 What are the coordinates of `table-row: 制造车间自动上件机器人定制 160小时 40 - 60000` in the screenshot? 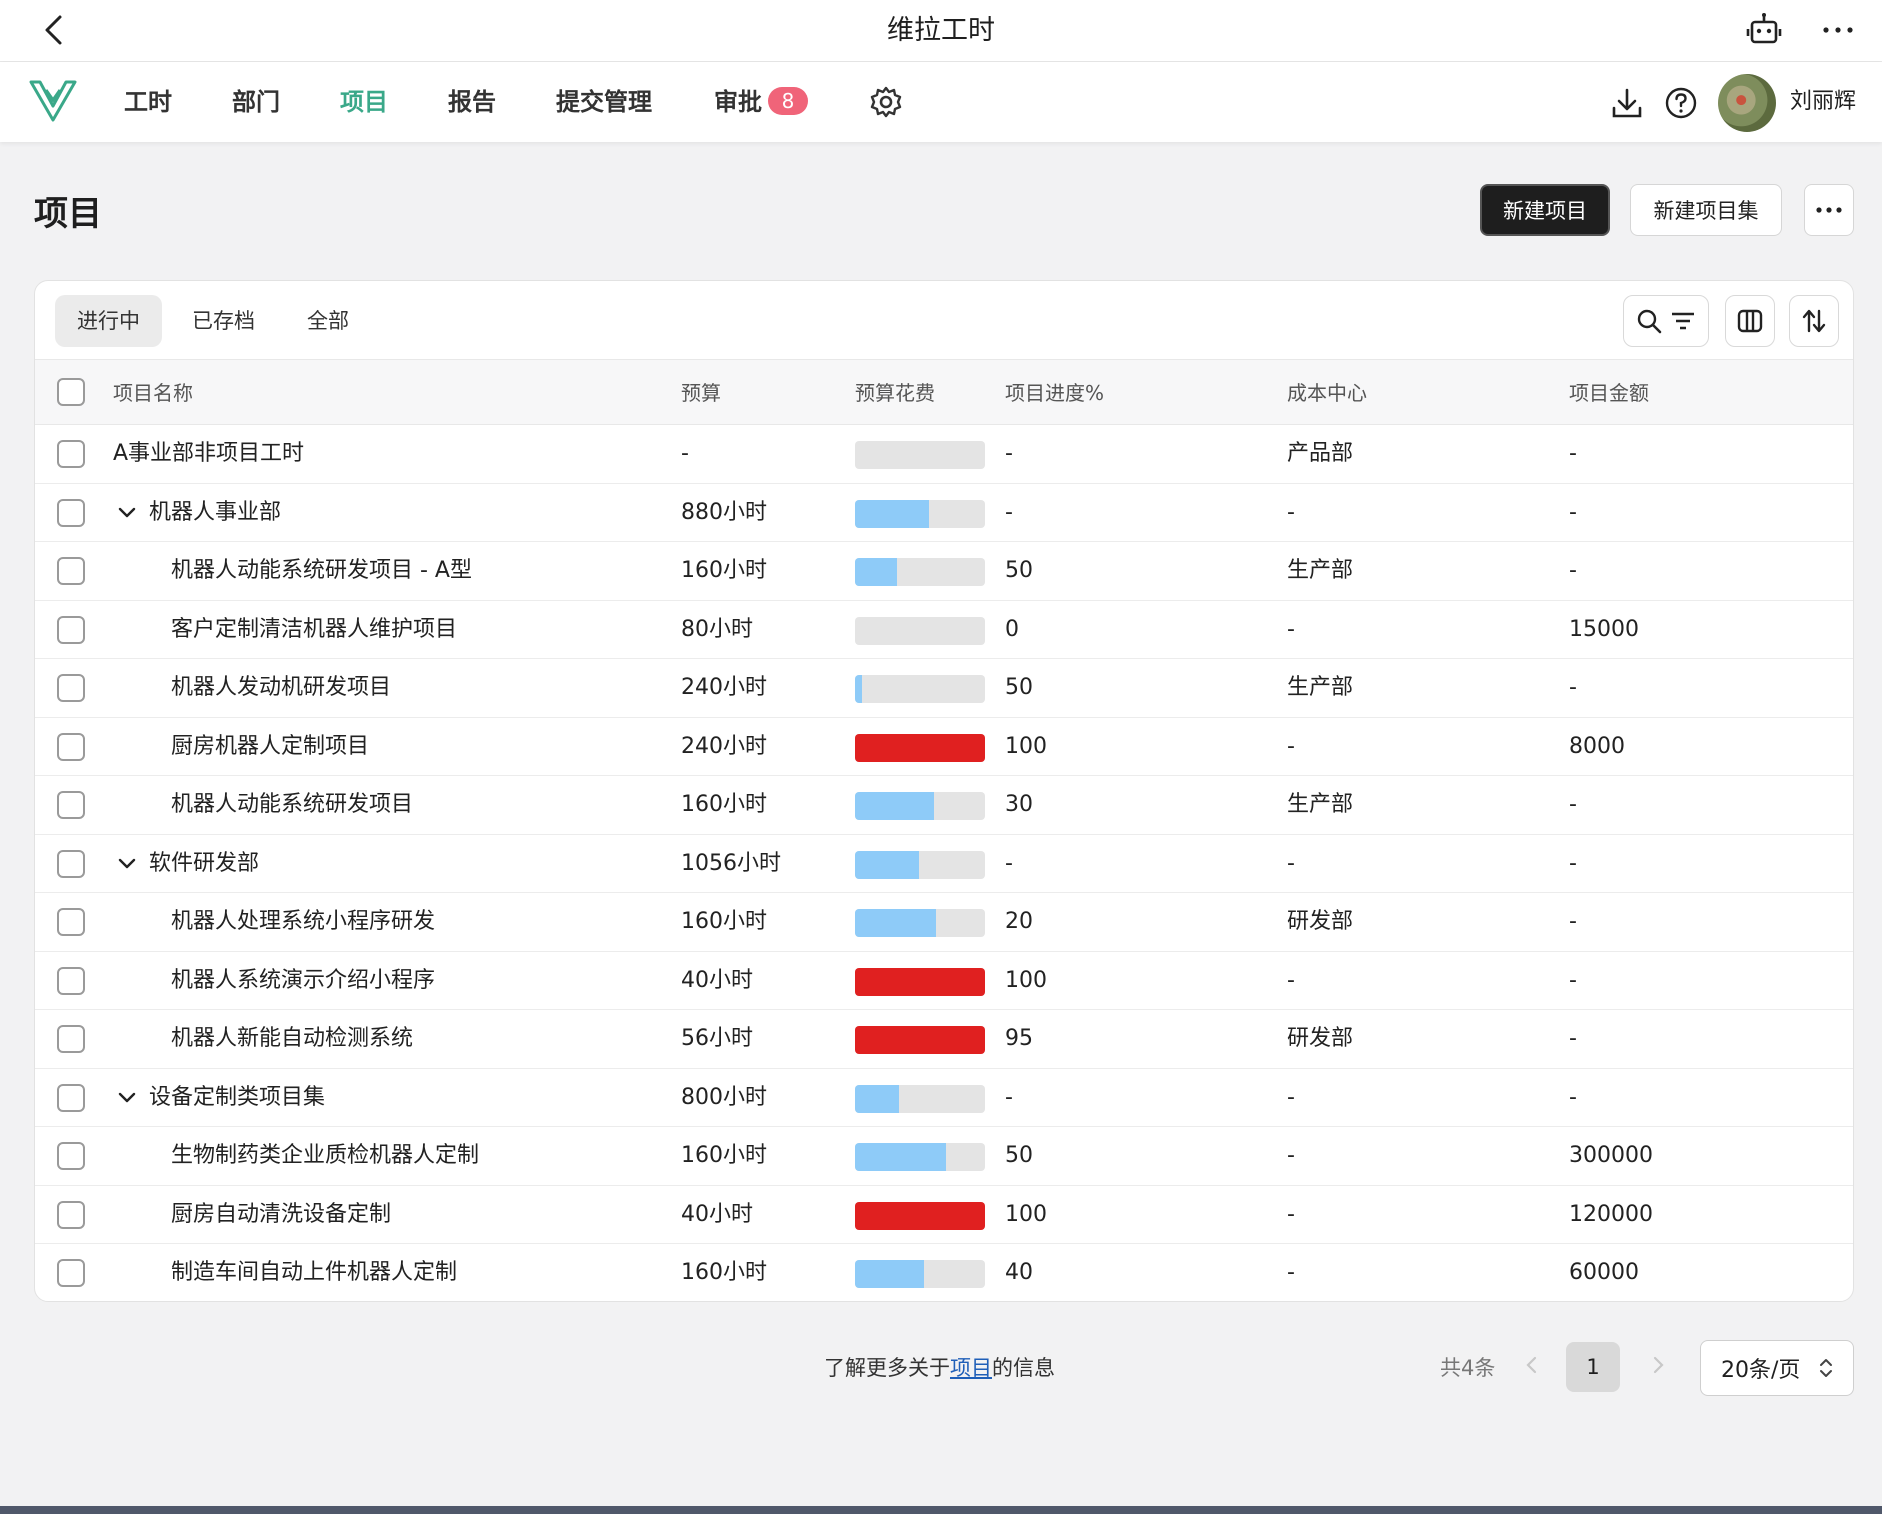 It's located at (944, 1272).